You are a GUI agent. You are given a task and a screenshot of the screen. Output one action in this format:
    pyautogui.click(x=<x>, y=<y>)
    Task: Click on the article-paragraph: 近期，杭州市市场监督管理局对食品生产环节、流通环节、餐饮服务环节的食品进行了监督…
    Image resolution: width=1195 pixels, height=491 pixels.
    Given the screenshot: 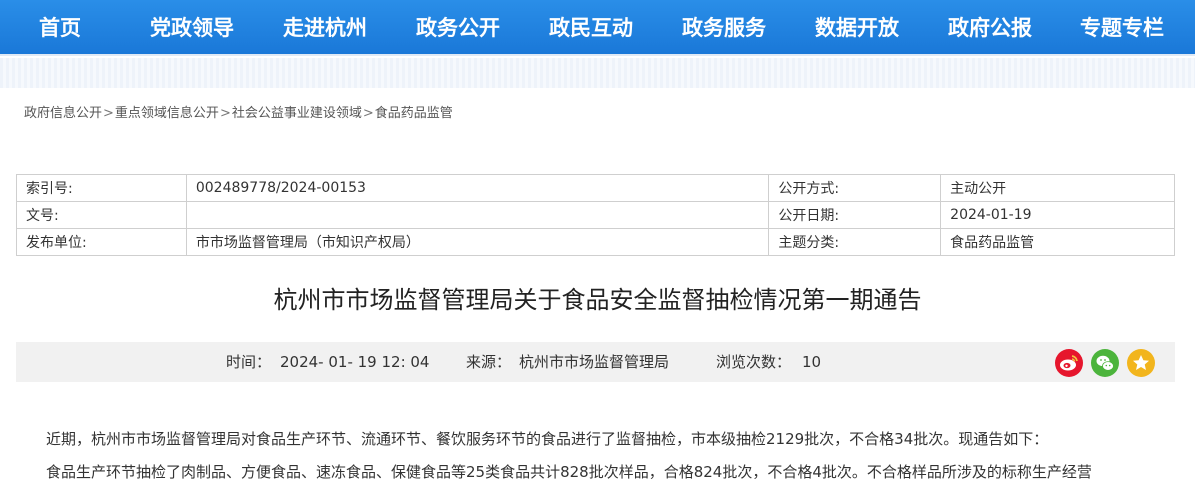 What is the action you would take?
    pyautogui.click(x=547, y=439)
    